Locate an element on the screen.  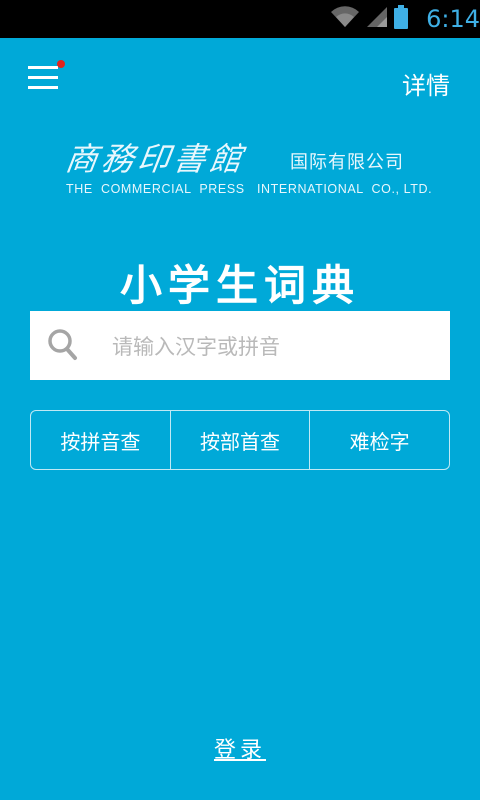
notification-dot is located at coordinates (61, 64).